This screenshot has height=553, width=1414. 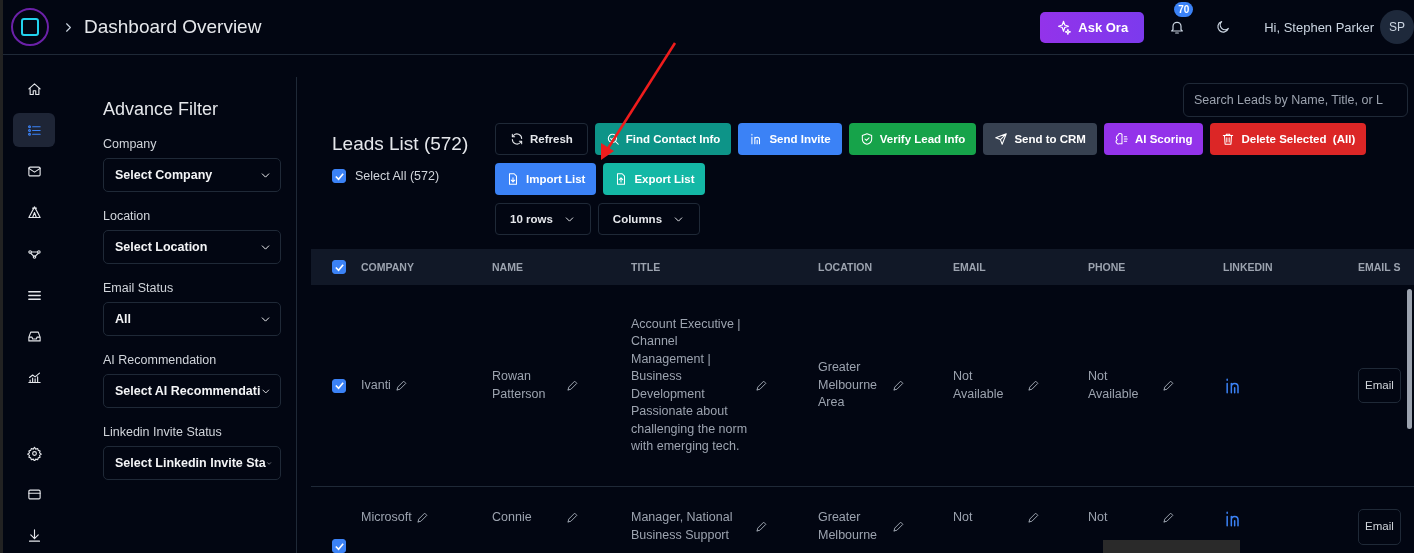 I want to click on table-cell-text: Microsoft, so click(x=386, y=517).